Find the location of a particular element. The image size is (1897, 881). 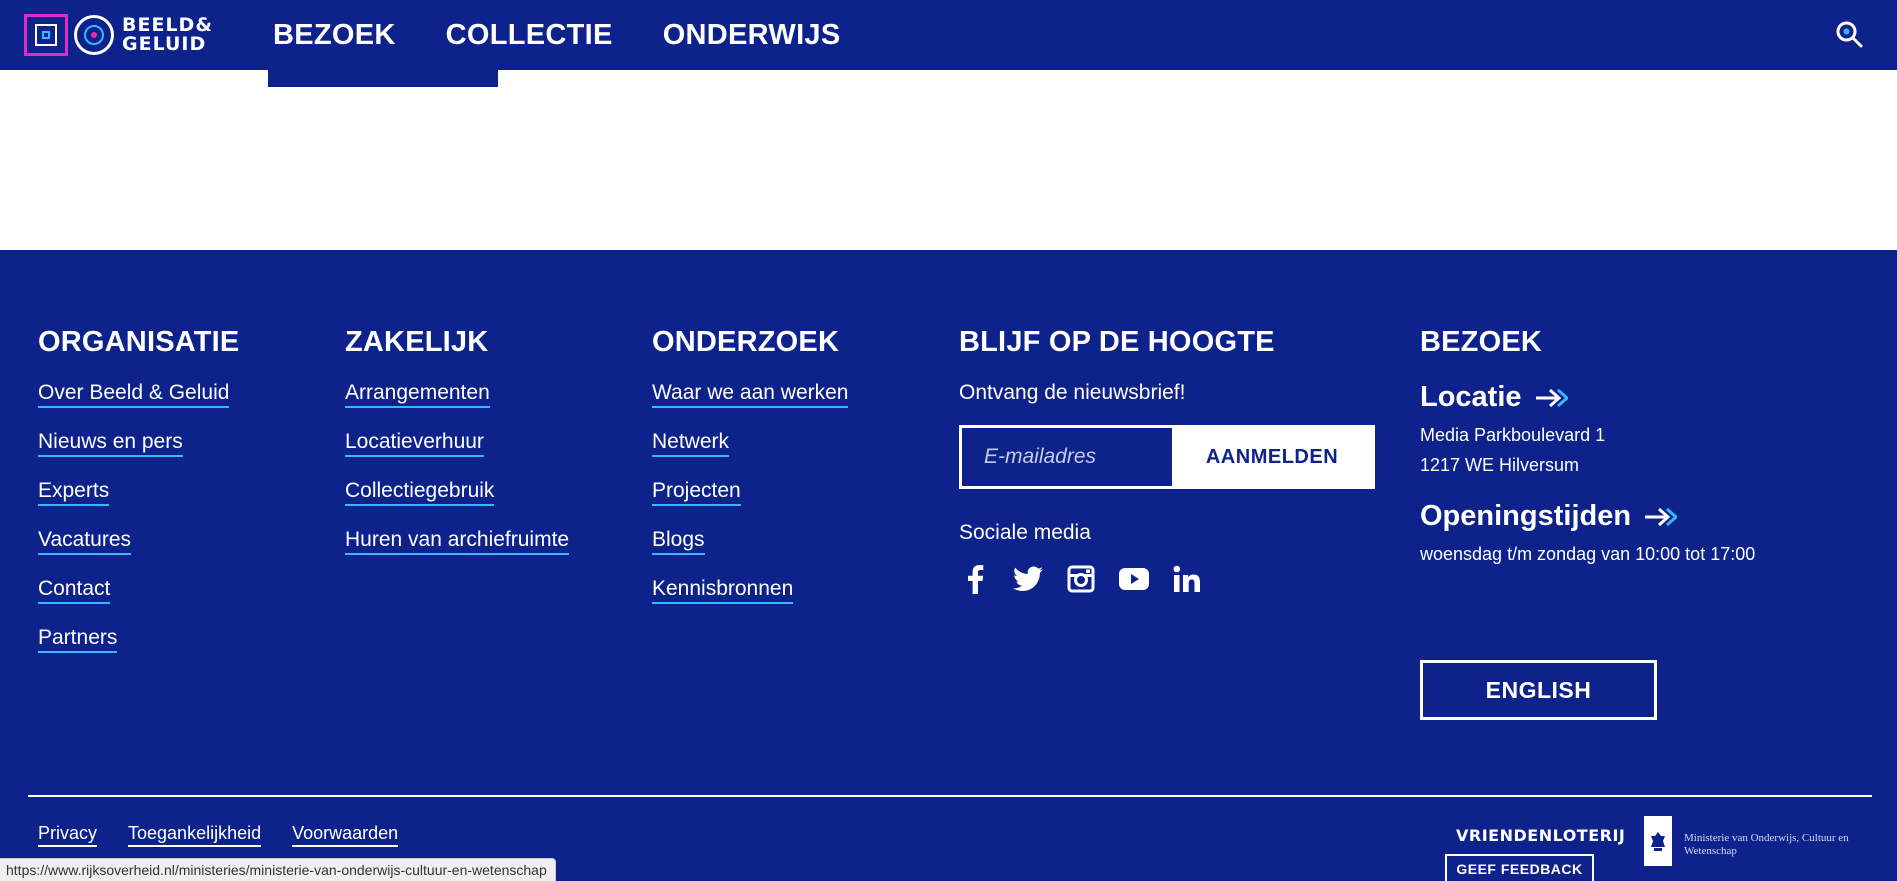

footer-link-over-beeld-en-geluid: Over Beeld & Geluid is located at coordinates (134, 394).